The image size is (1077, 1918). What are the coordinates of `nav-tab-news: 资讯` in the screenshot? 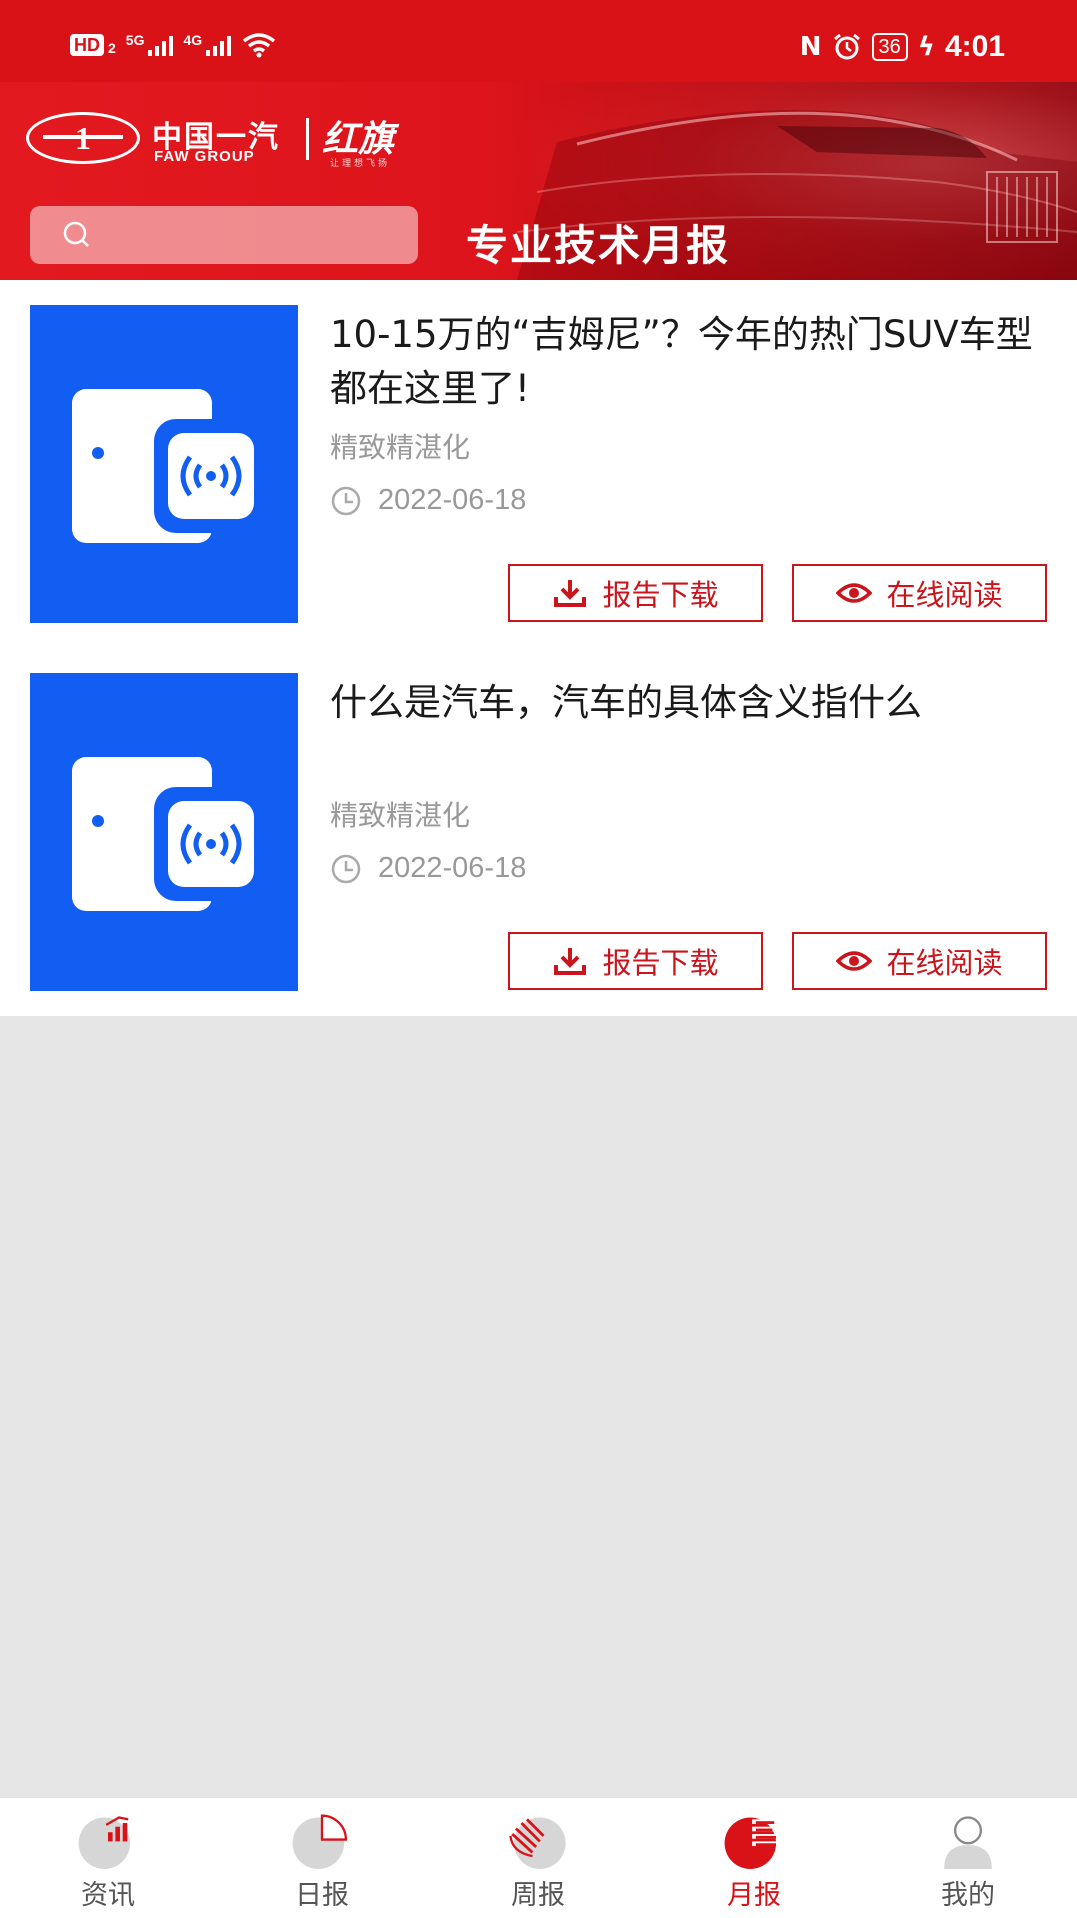 It's located at (108, 1862).